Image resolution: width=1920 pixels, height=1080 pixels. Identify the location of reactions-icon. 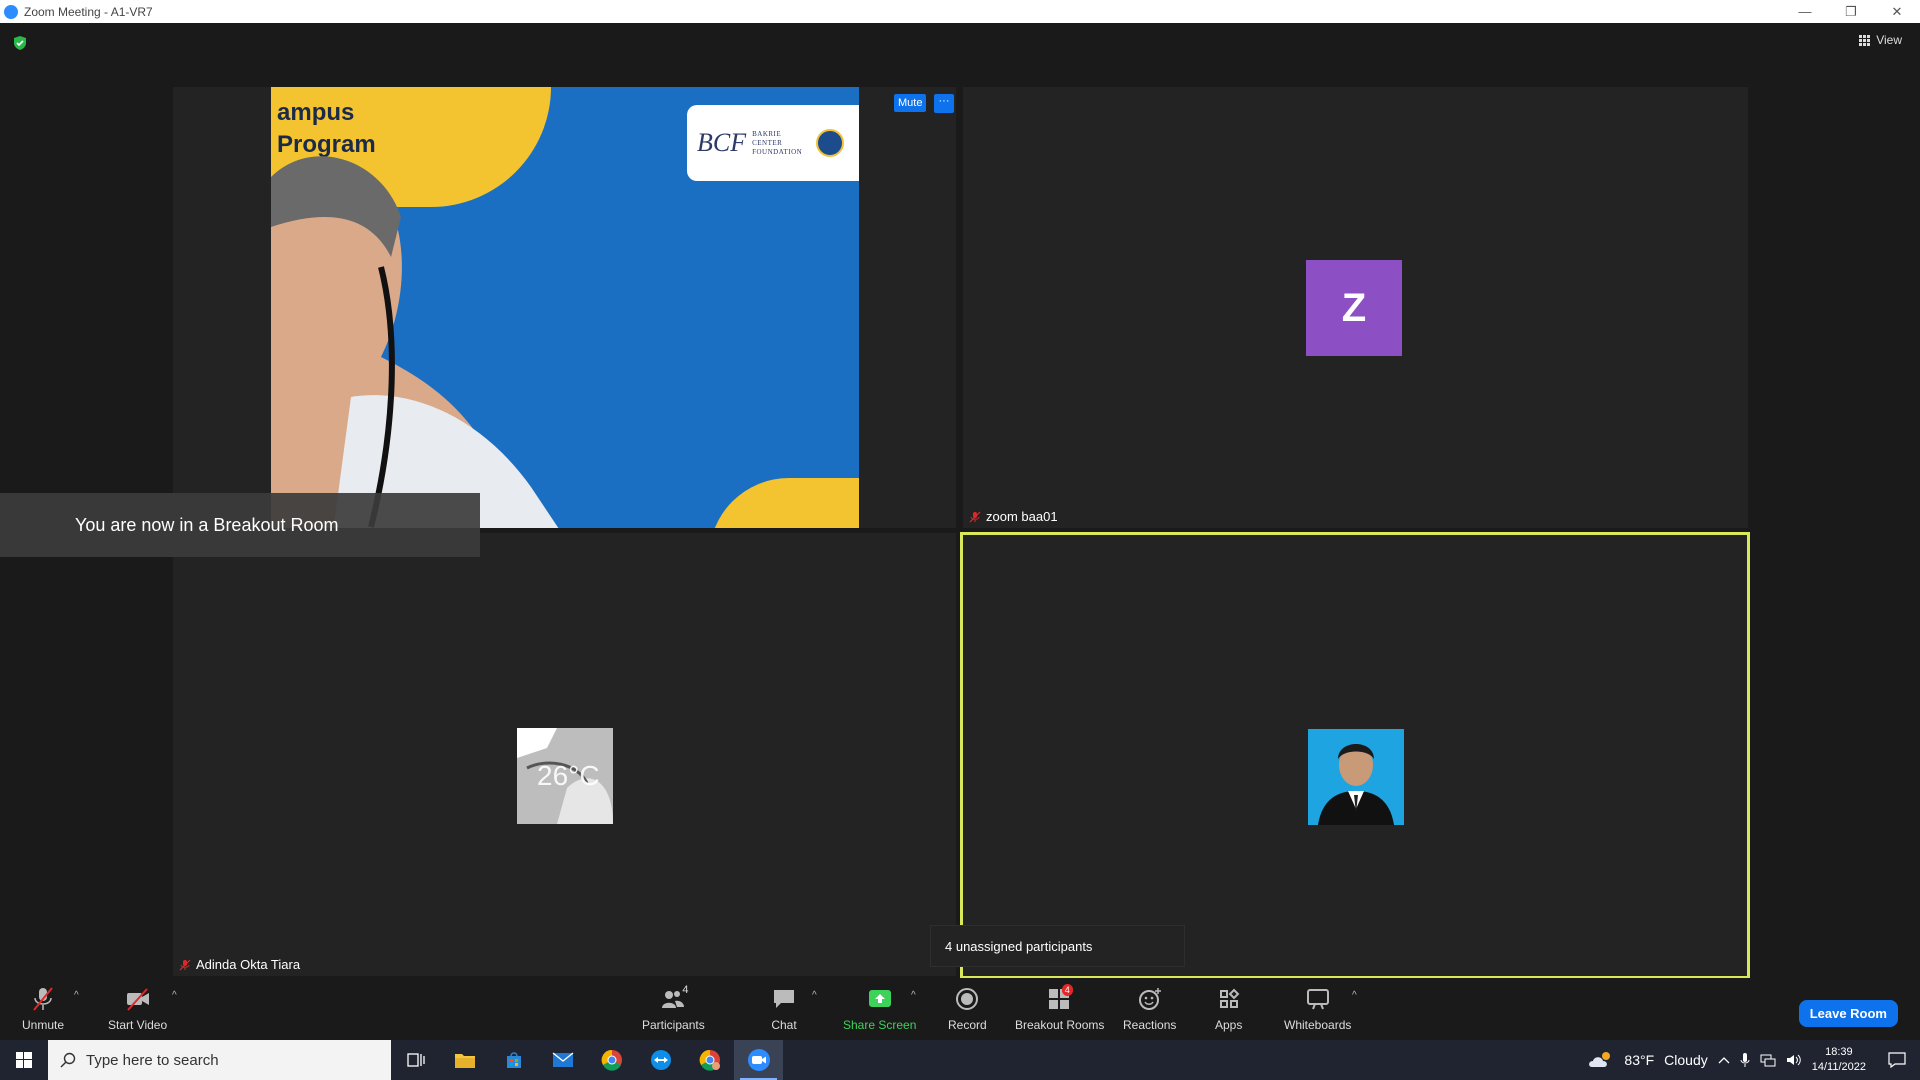
(1149, 999).